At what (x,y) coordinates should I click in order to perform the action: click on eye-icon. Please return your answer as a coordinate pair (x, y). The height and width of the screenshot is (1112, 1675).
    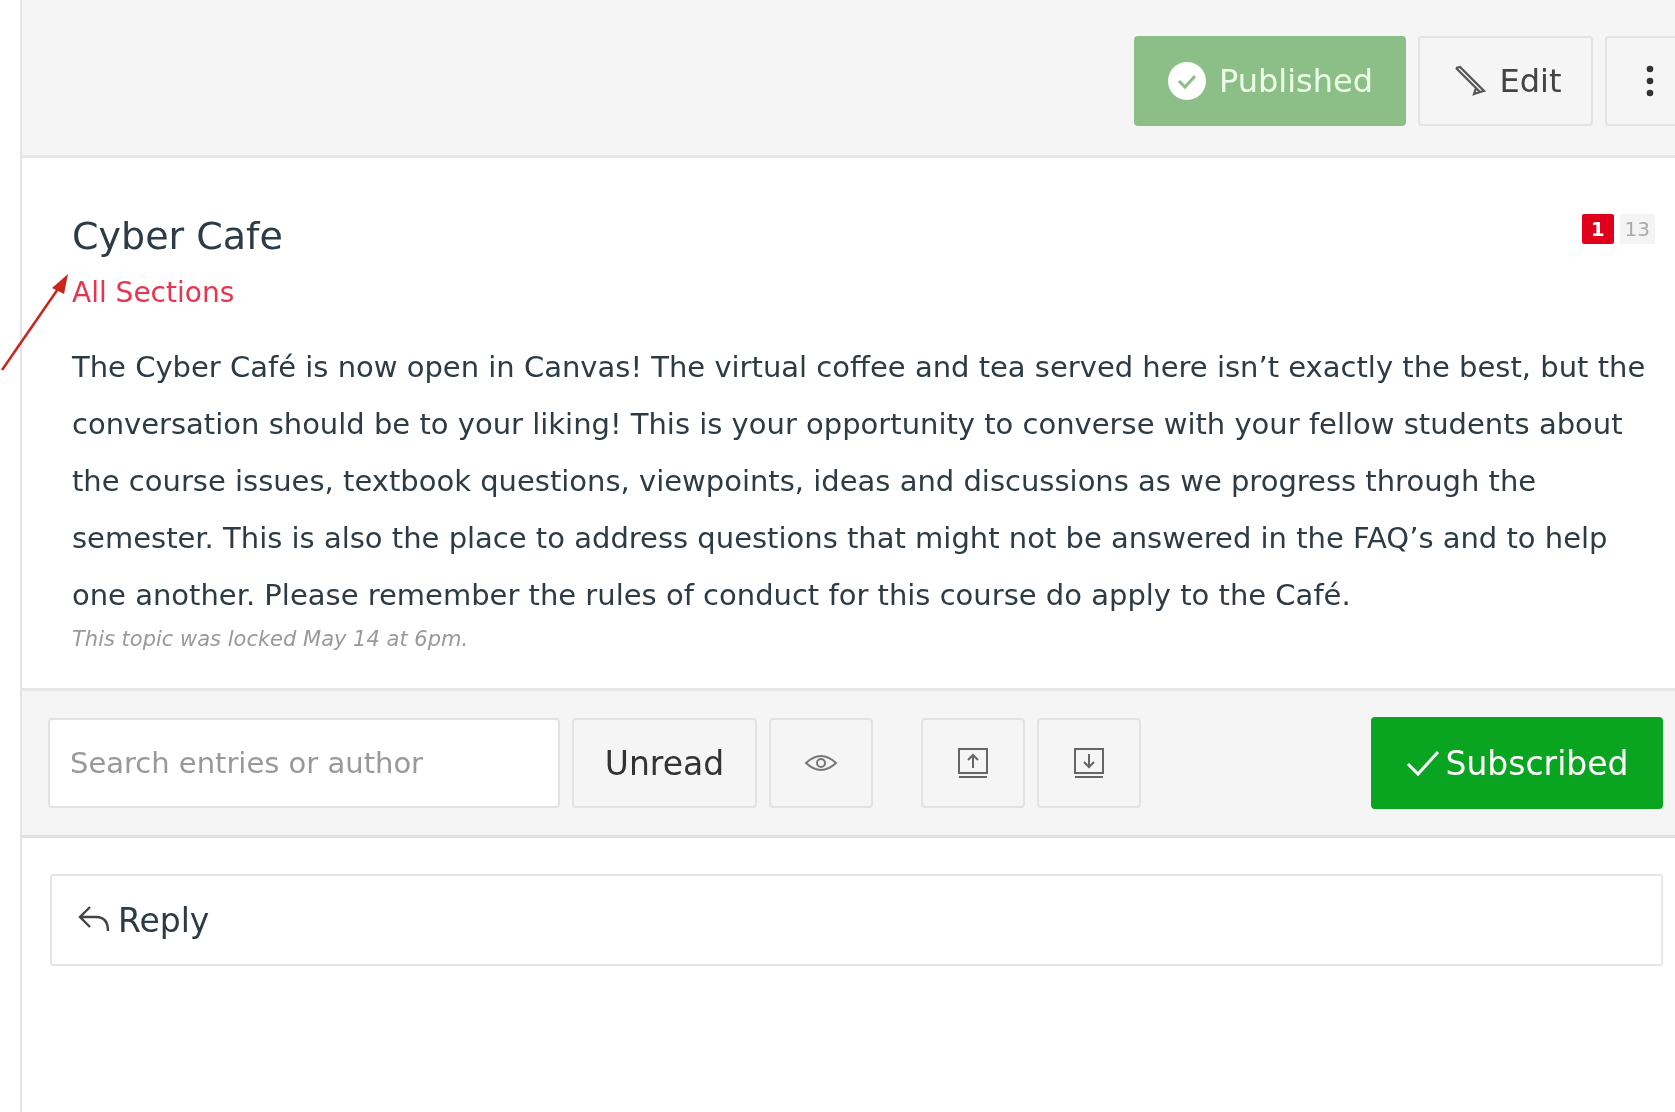
    Looking at the image, I should click on (821, 763).